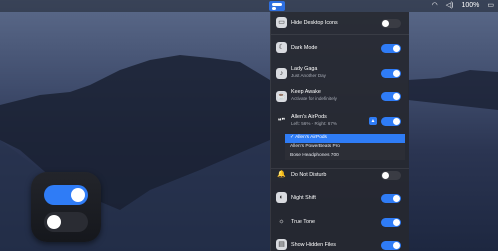 The image size is (498, 252). Describe the element at coordinates (340, 198) in the screenshot. I see `menu-item-night-shift: ◐ Night Shift` at that location.